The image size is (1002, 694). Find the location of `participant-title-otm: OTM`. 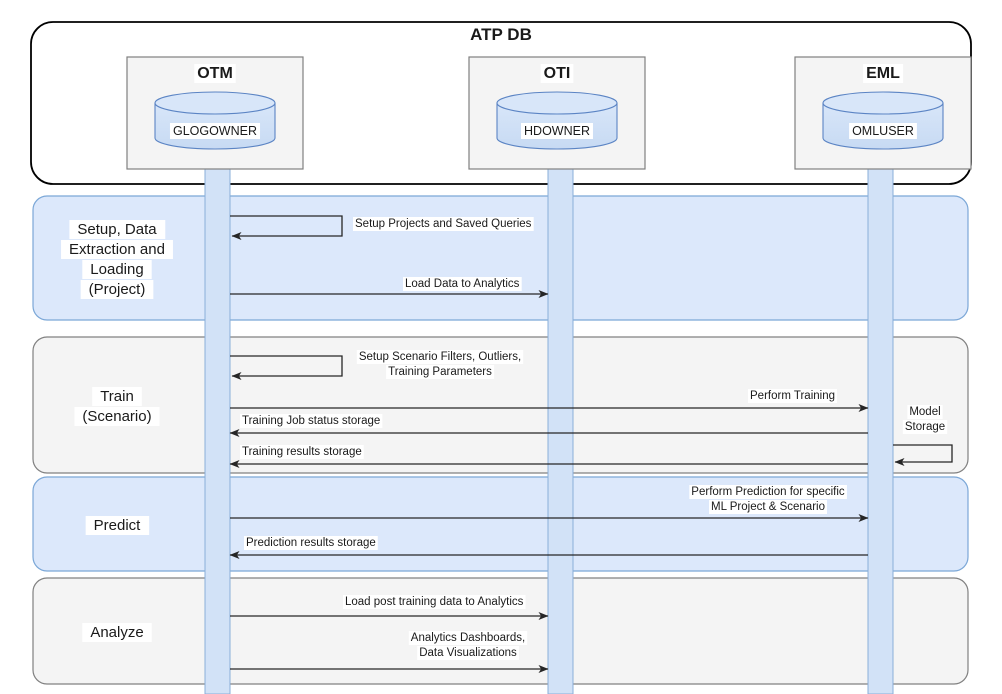

participant-title-otm: OTM is located at coordinates (215, 73).